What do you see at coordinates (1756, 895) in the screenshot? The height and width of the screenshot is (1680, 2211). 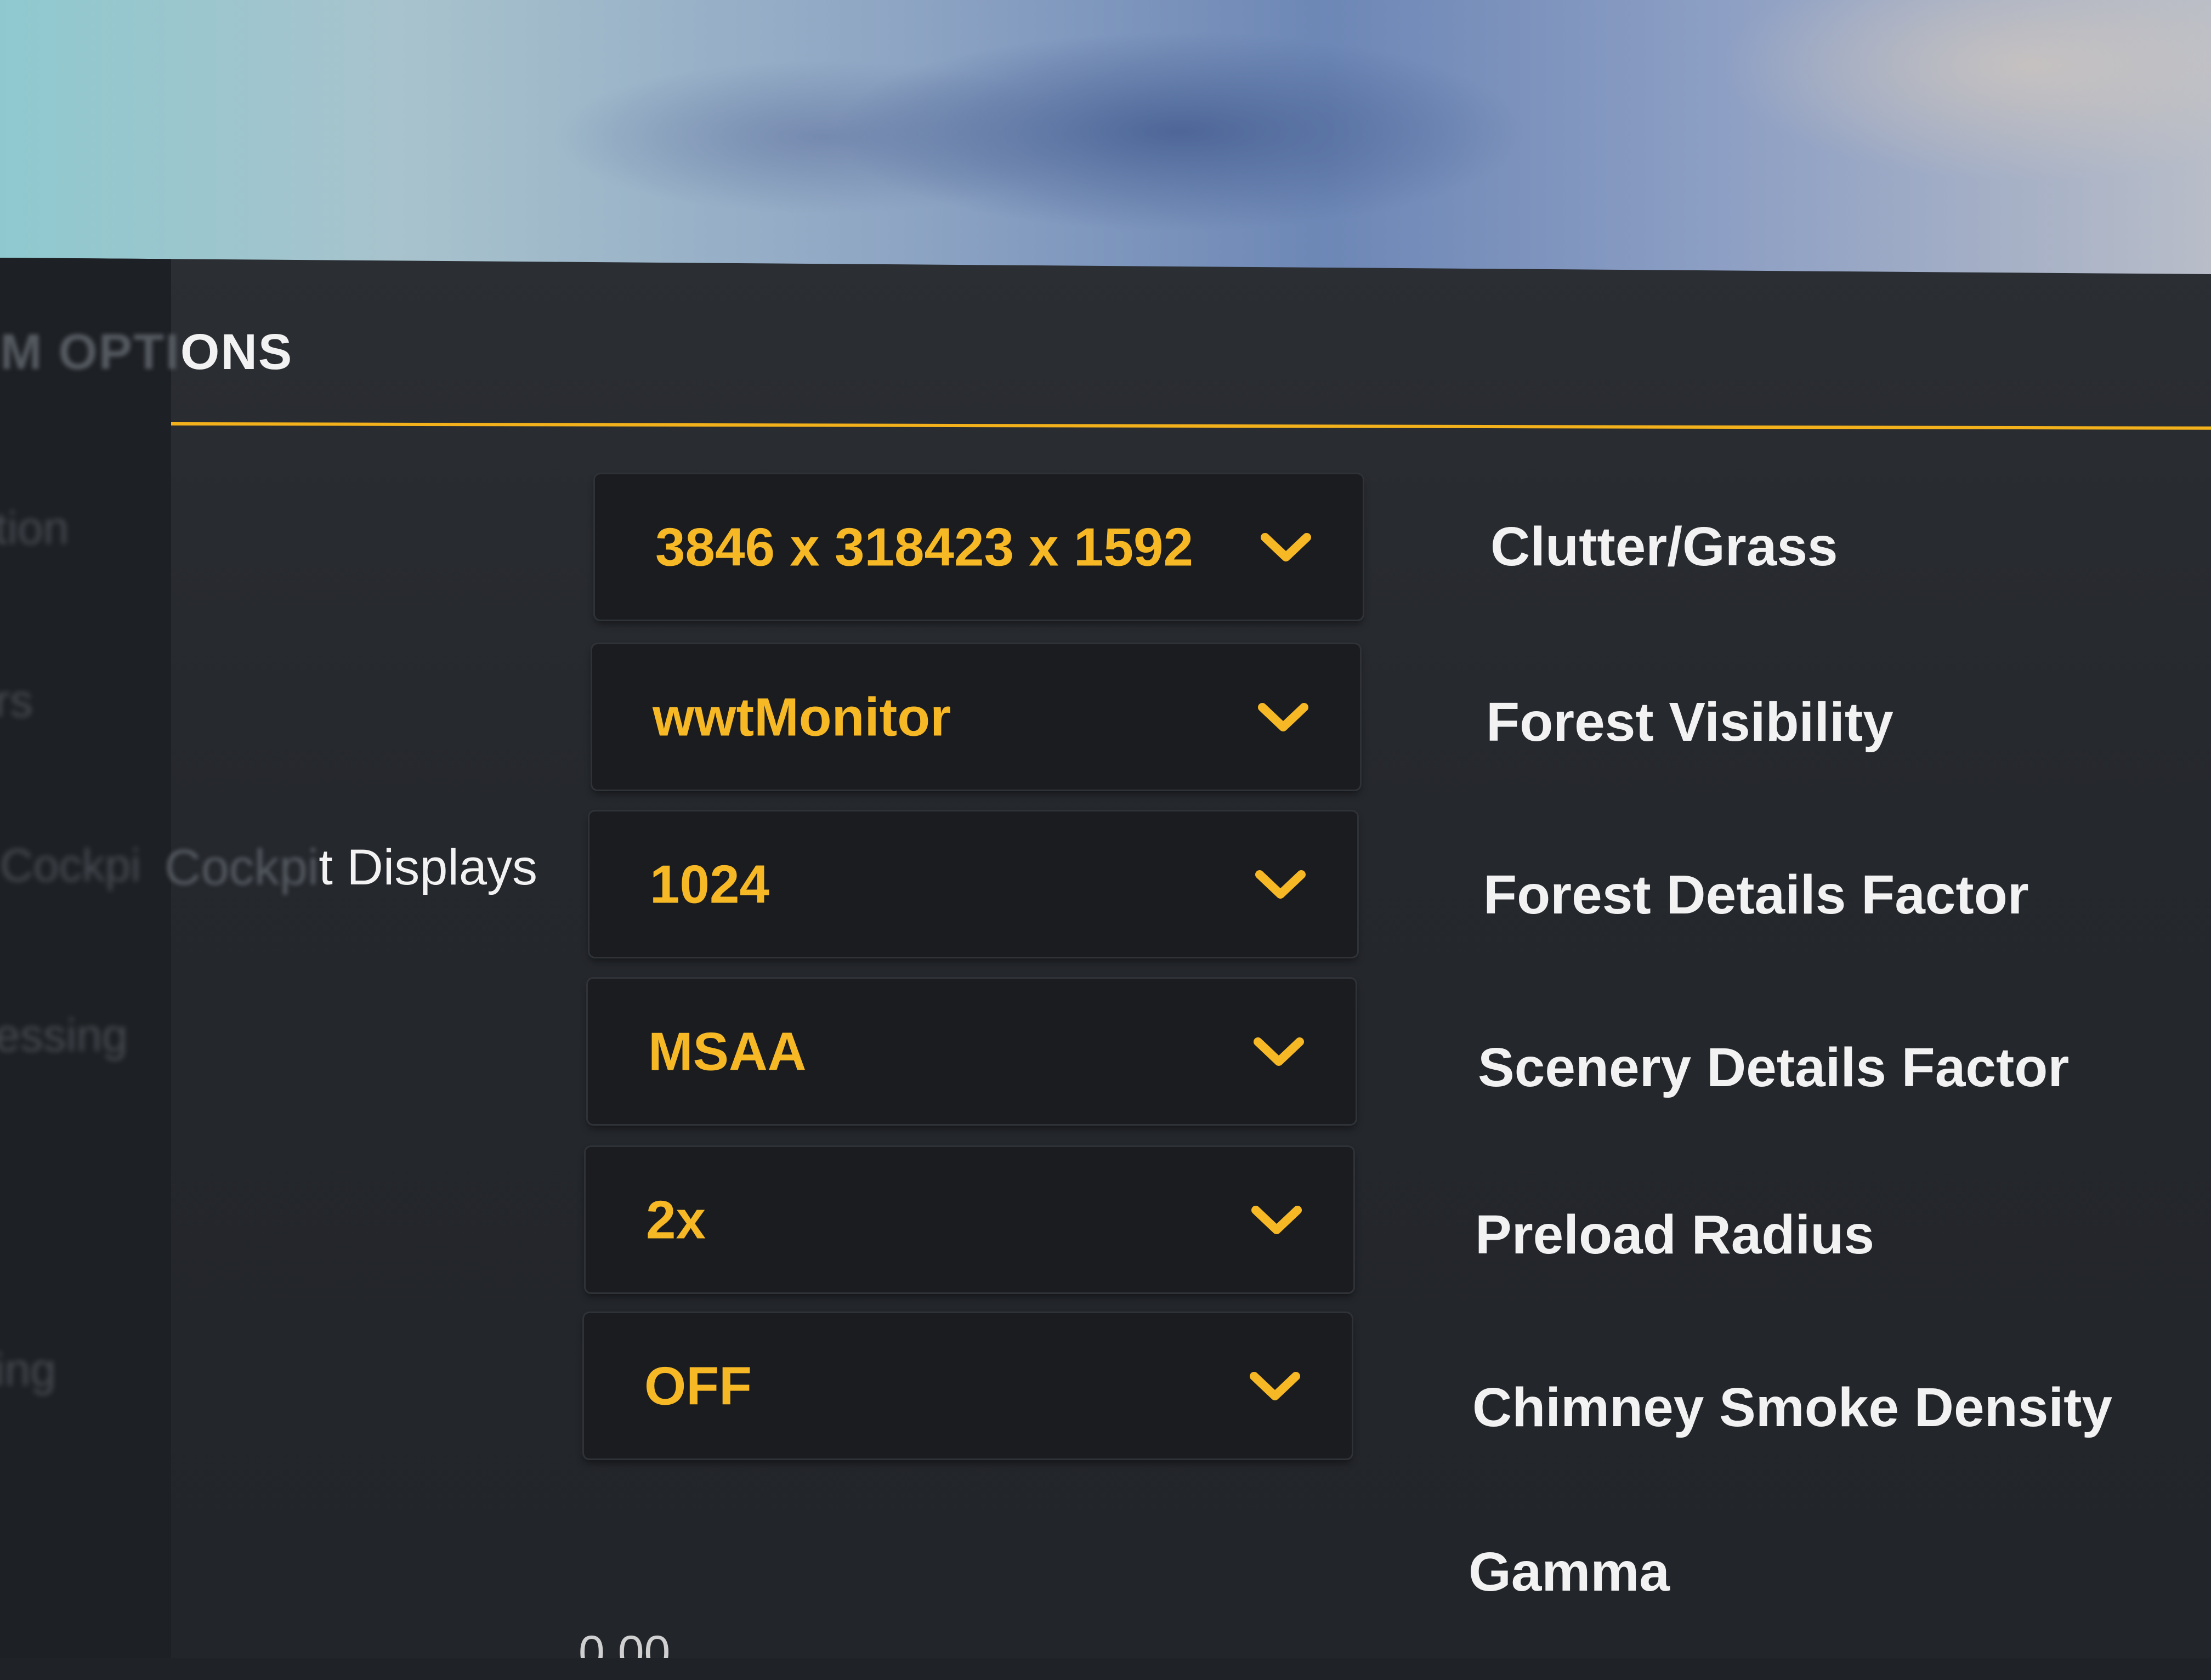 I see `setting-label-forest-details-factor: Forest Details Factor` at bounding box center [1756, 895].